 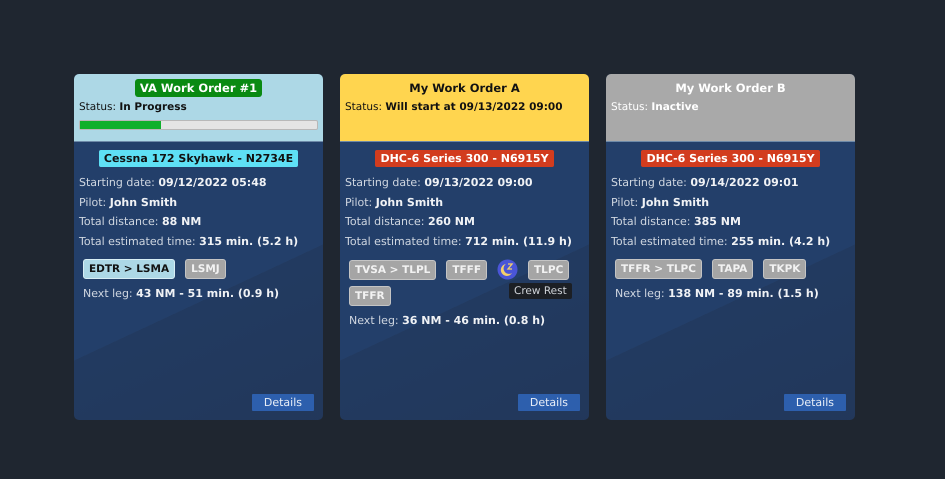 I want to click on work-order-title: My Work Order A, so click(x=464, y=88).